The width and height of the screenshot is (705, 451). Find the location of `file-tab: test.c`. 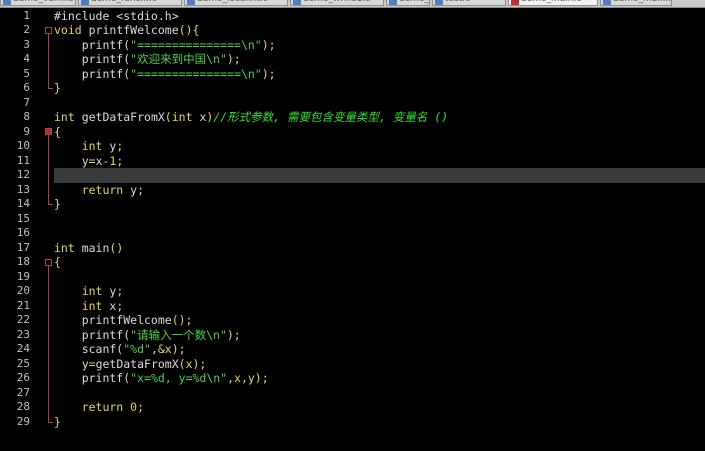

file-tab: test.c is located at coordinates (469, 3).